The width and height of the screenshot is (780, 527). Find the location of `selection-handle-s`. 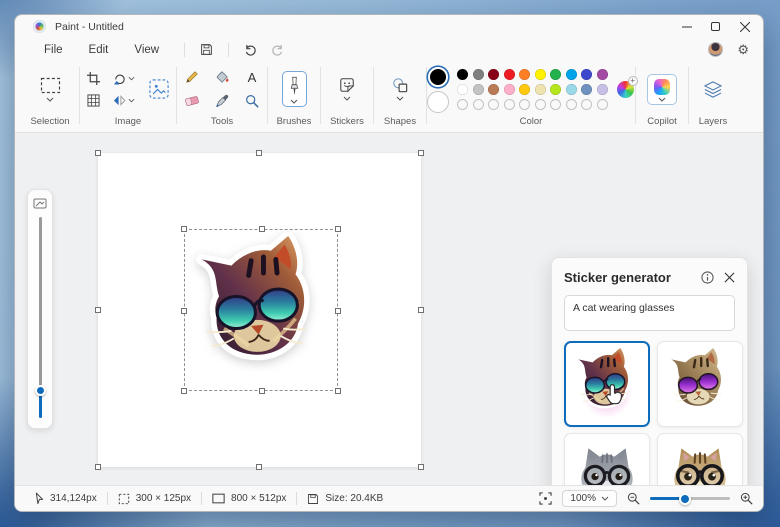

selection-handle-s is located at coordinates (262, 391).